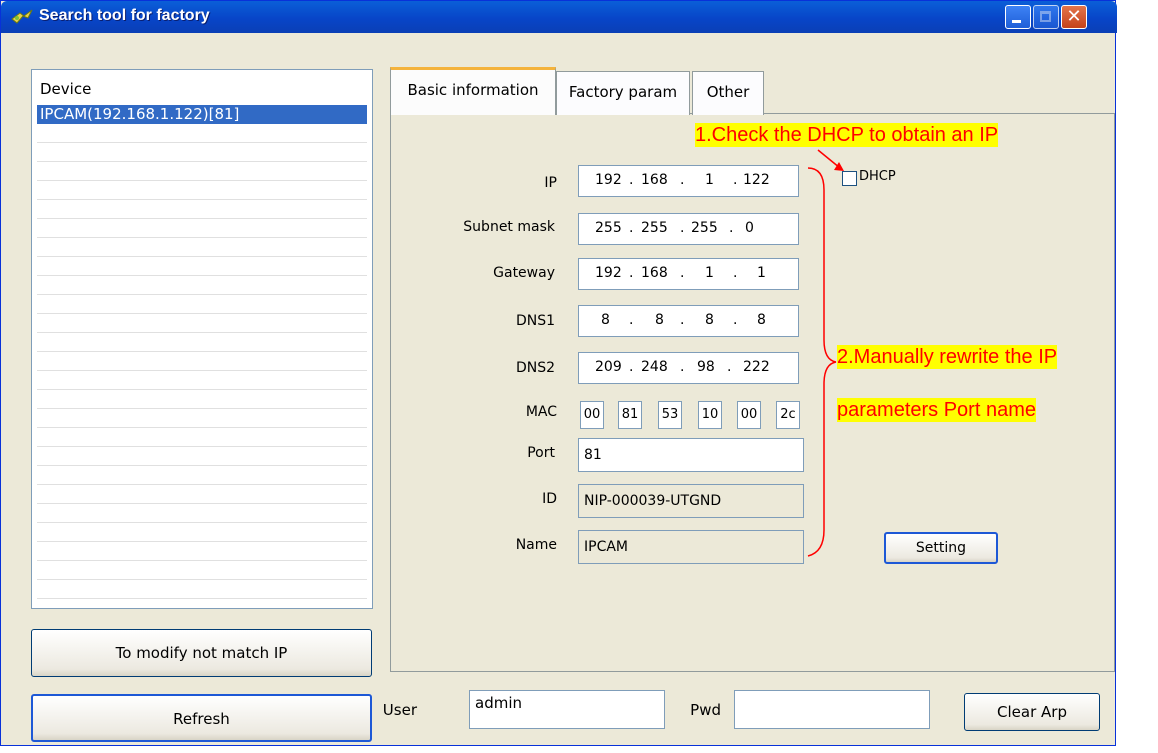  I want to click on close-icon: ✕, so click(1074, 16).